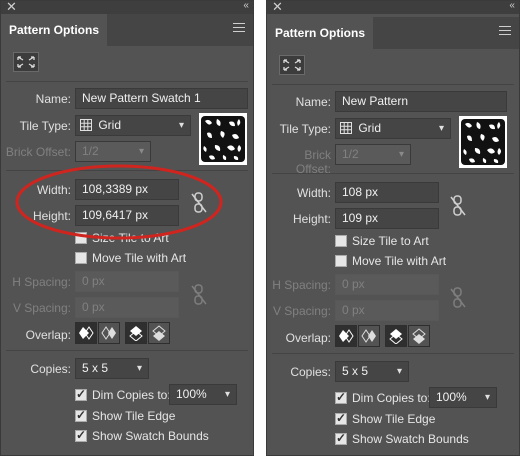 The image size is (520, 456). What do you see at coordinates (311, 219) in the screenshot?
I see `height-label: Height:` at bounding box center [311, 219].